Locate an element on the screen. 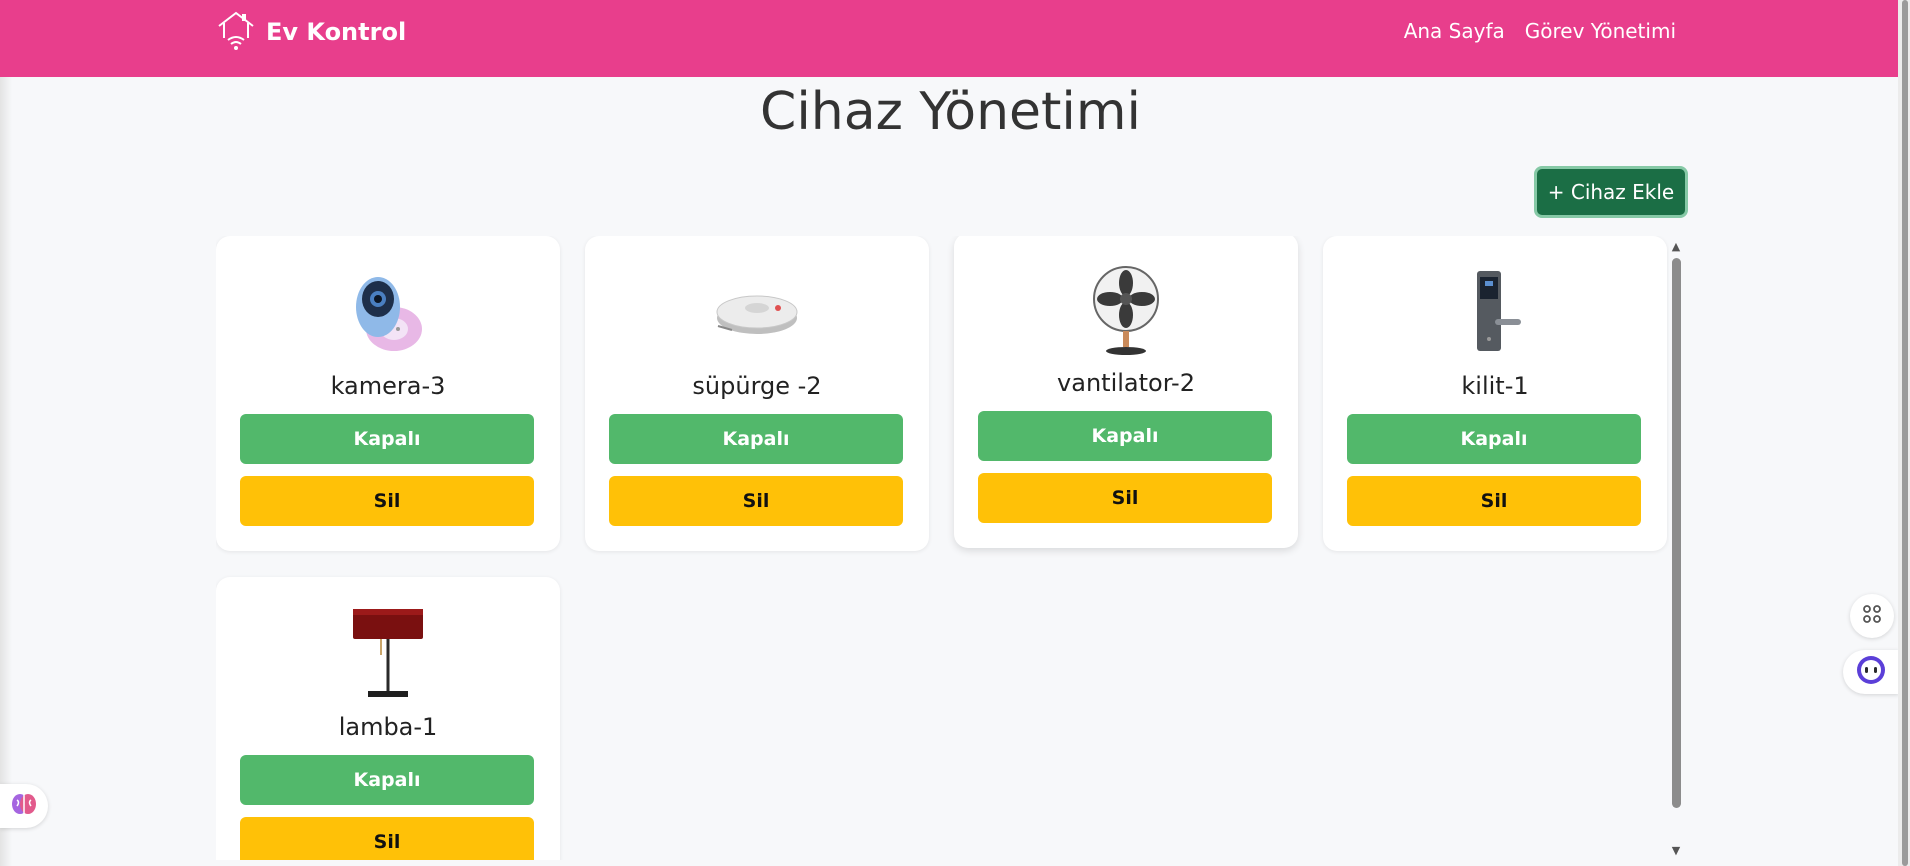 The width and height of the screenshot is (1910, 866). page-scrollbar-thumb is located at coordinates (1905, 433).